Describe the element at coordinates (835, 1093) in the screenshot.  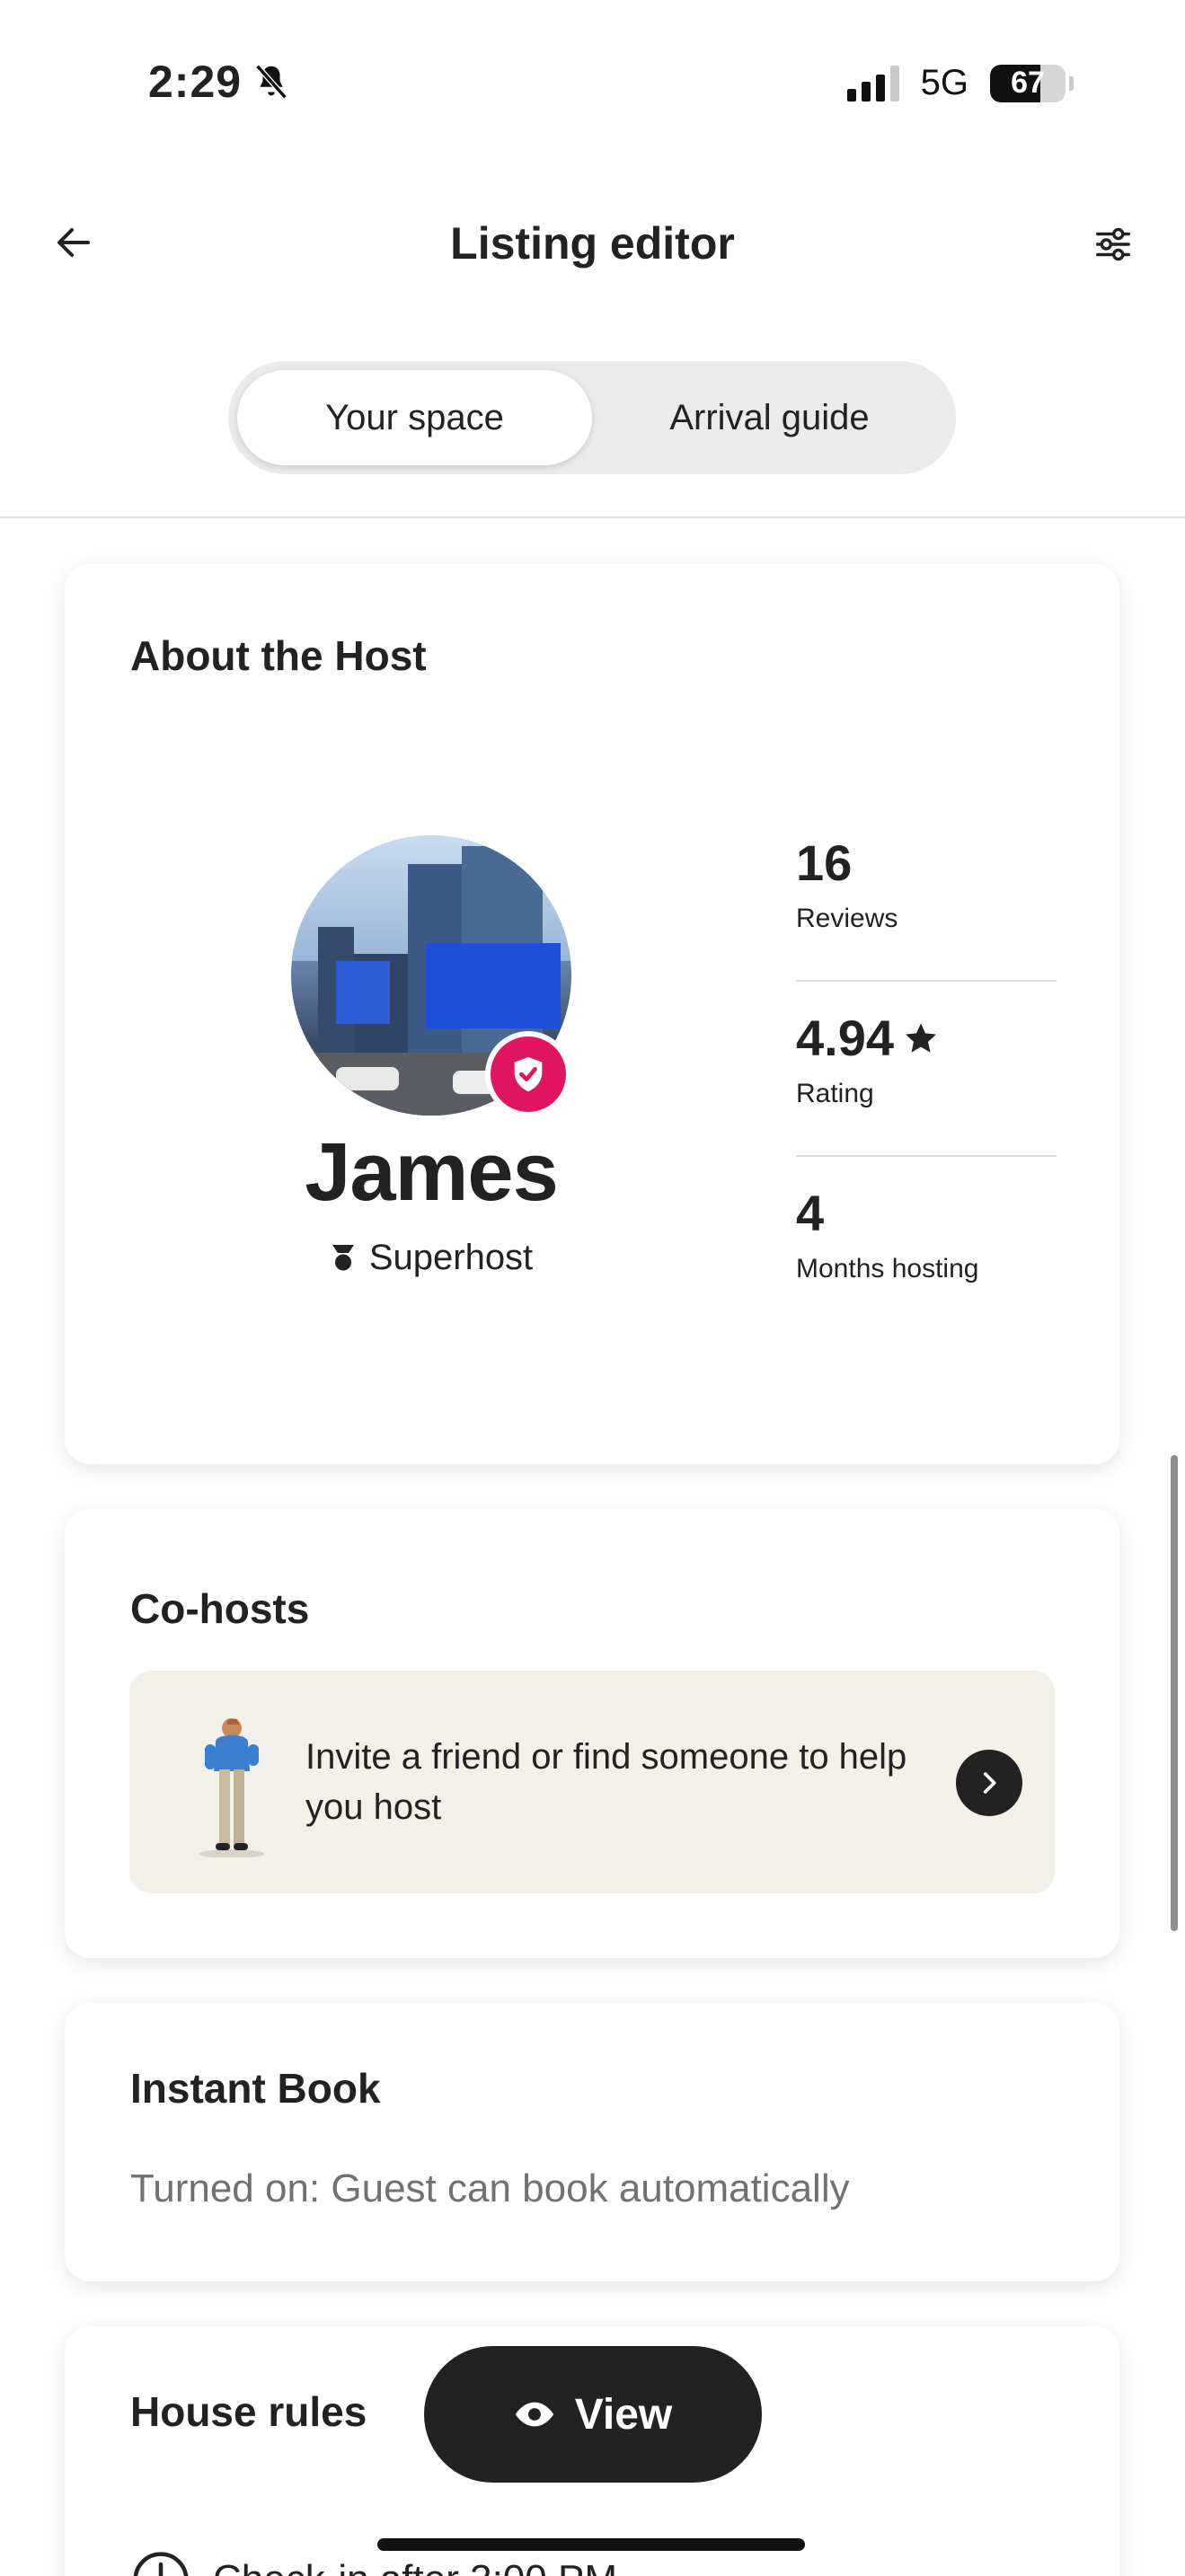
I see `stat-label: Rating` at that location.